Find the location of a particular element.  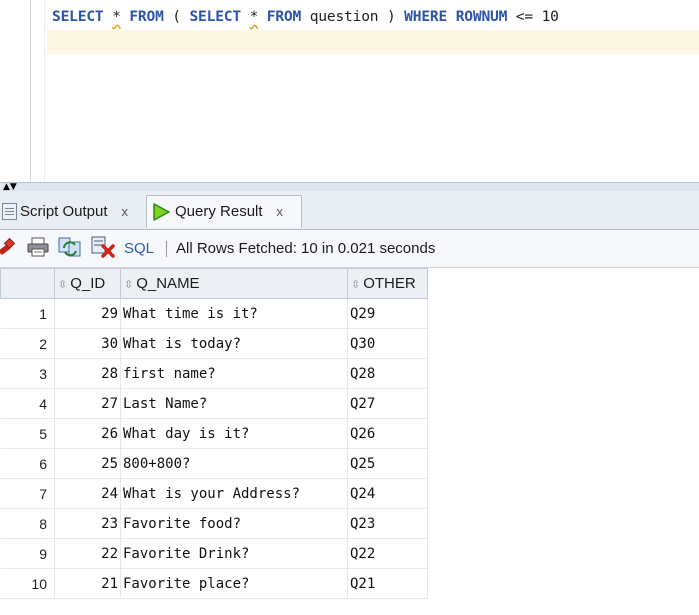

sql-link: SQL is located at coordinates (139, 248).